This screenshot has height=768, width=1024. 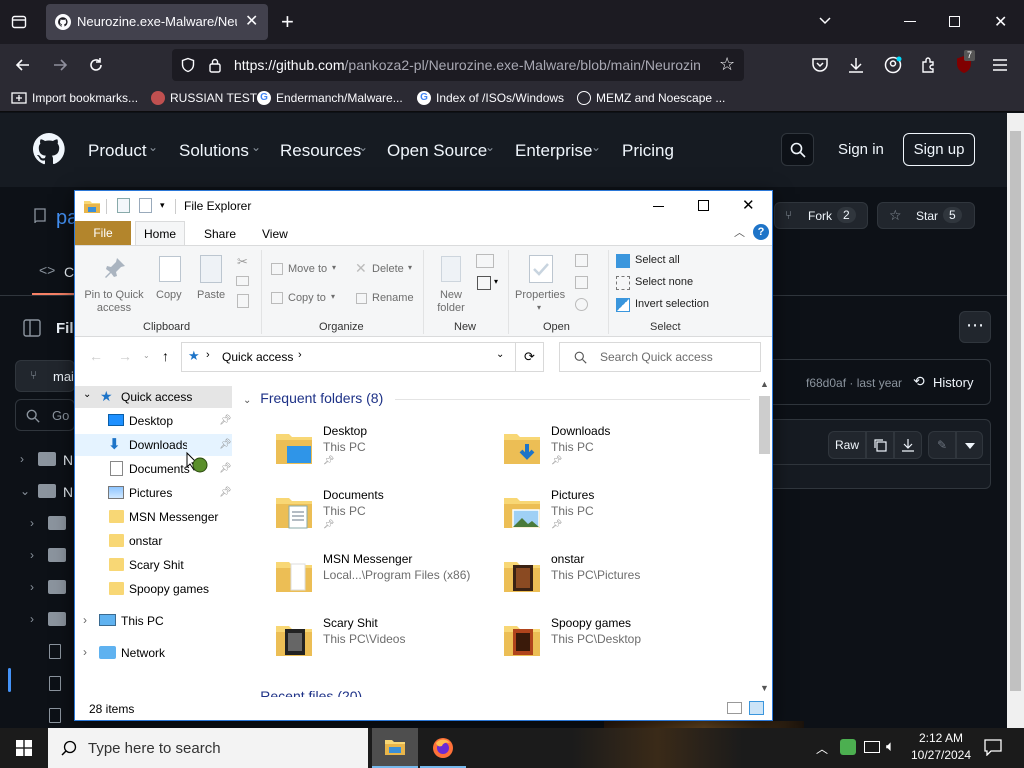 What do you see at coordinates (87, 394) in the screenshot?
I see `expand-chevron-icon: ⌄` at bounding box center [87, 394].